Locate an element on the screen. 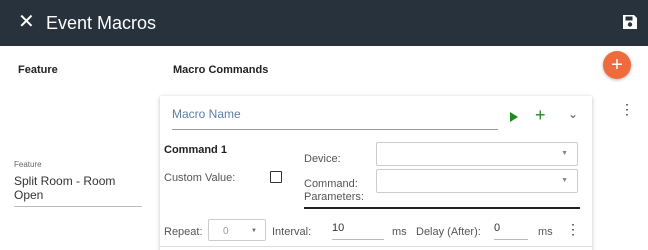  macro-more-icon: ⋮ is located at coordinates (627, 109).